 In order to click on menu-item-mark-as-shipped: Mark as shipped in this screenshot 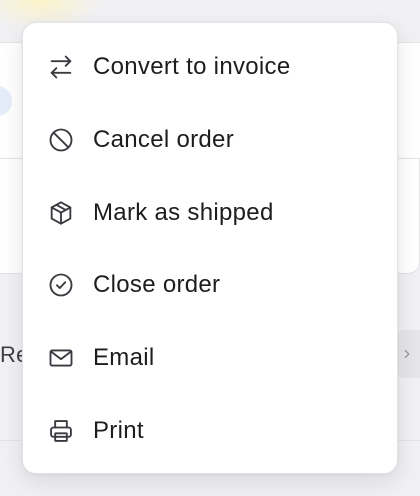, I will do `click(210, 212)`.